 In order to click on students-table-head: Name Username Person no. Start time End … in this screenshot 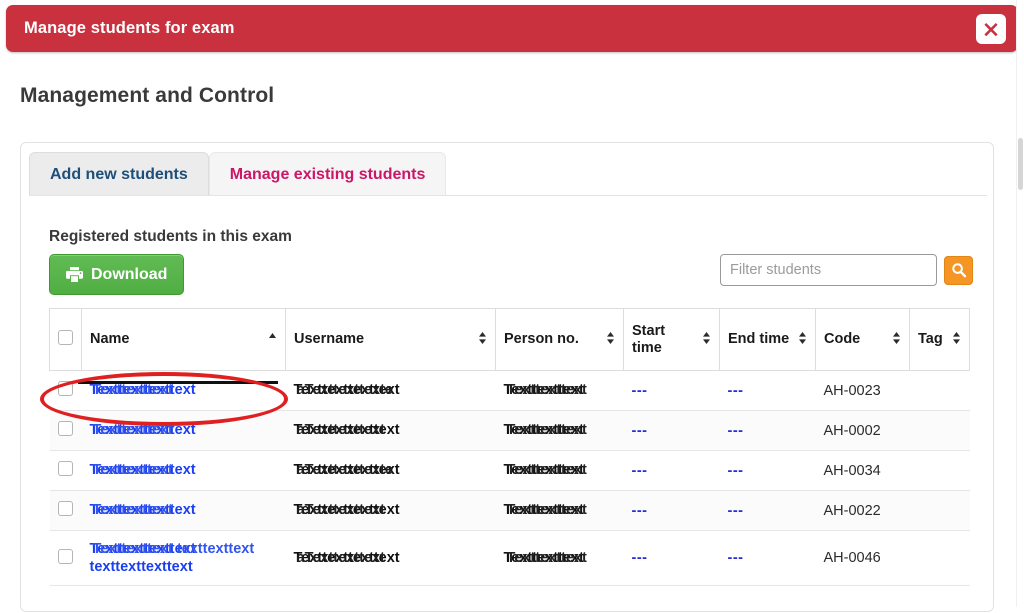, I will do `click(509, 339)`.